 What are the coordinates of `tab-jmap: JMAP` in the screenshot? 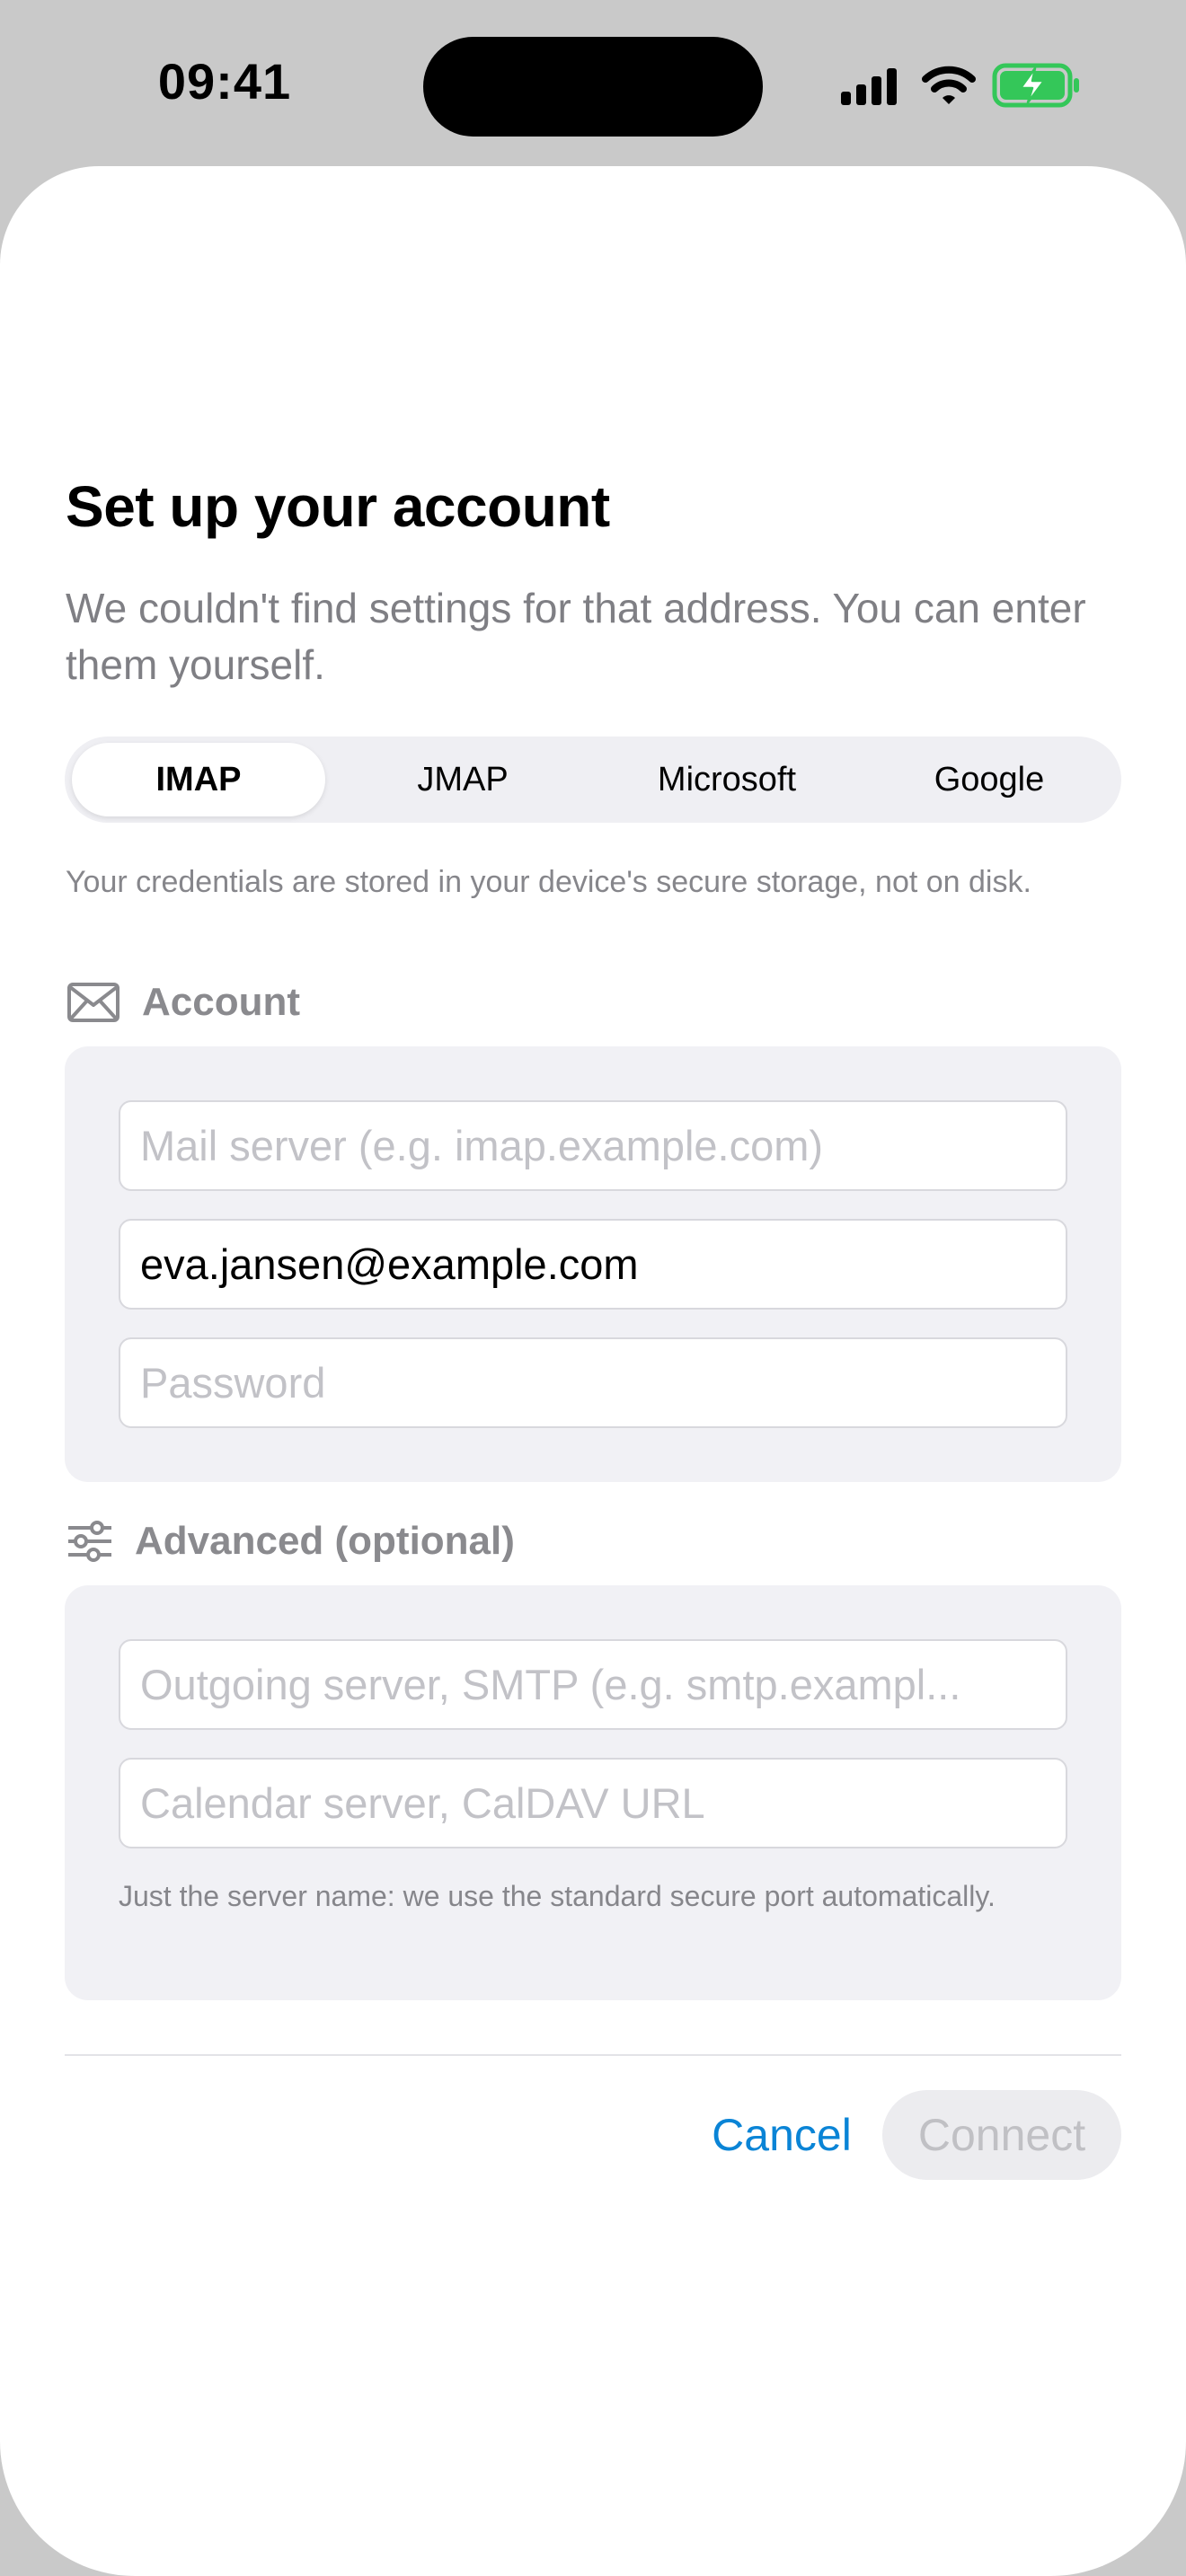 It's located at (462, 779).